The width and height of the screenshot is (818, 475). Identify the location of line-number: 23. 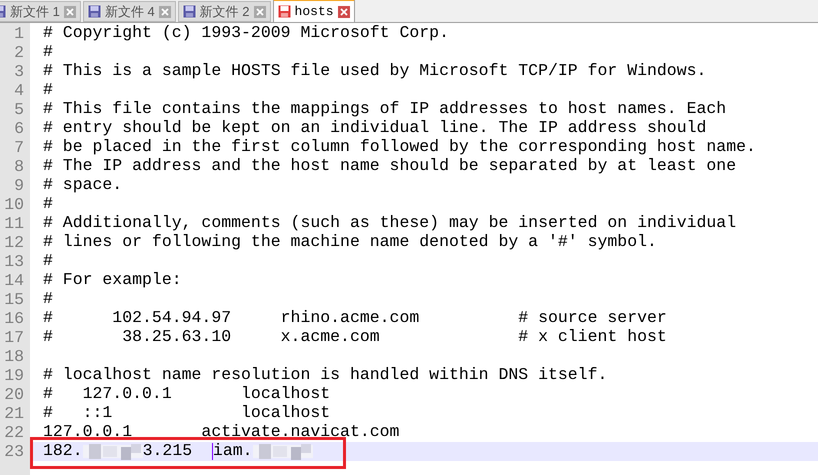
(15, 451).